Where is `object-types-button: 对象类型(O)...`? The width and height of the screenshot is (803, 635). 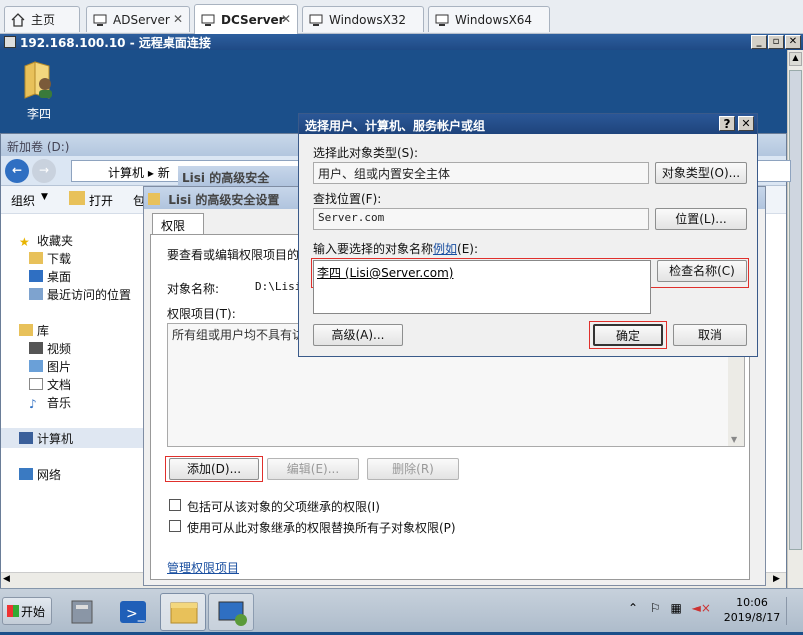
object-types-button: 对象类型(O)... is located at coordinates (701, 173).